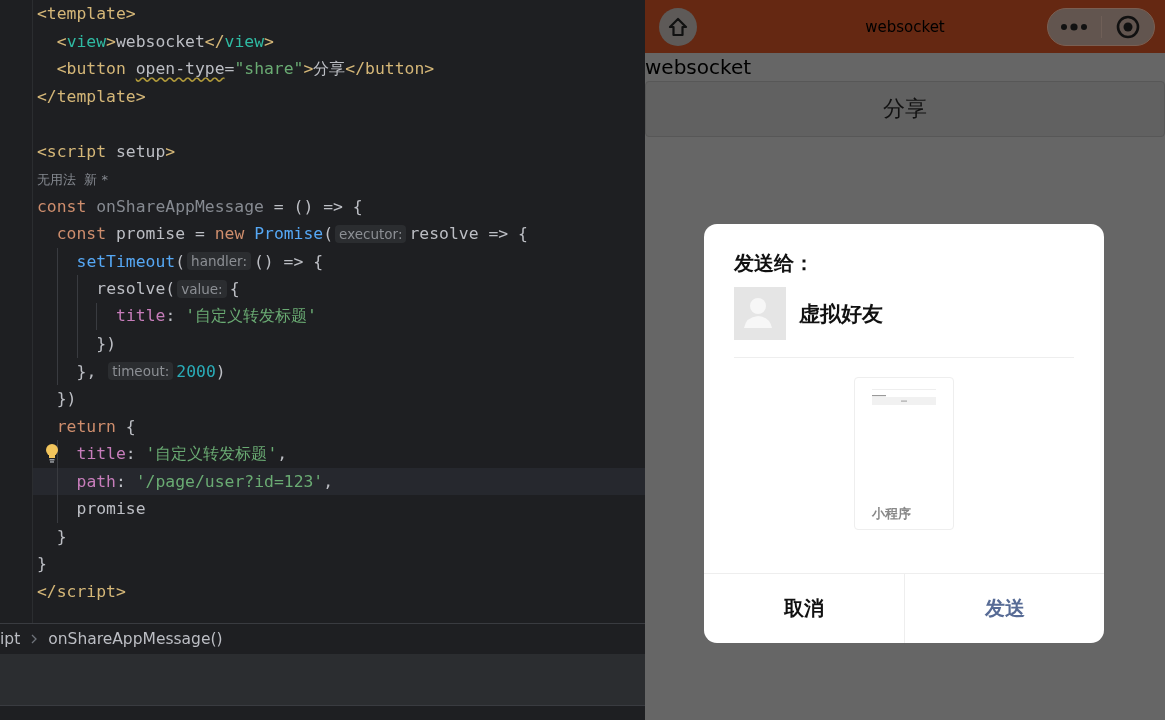 This screenshot has width=1165, height=720. I want to click on home-button, so click(678, 26).